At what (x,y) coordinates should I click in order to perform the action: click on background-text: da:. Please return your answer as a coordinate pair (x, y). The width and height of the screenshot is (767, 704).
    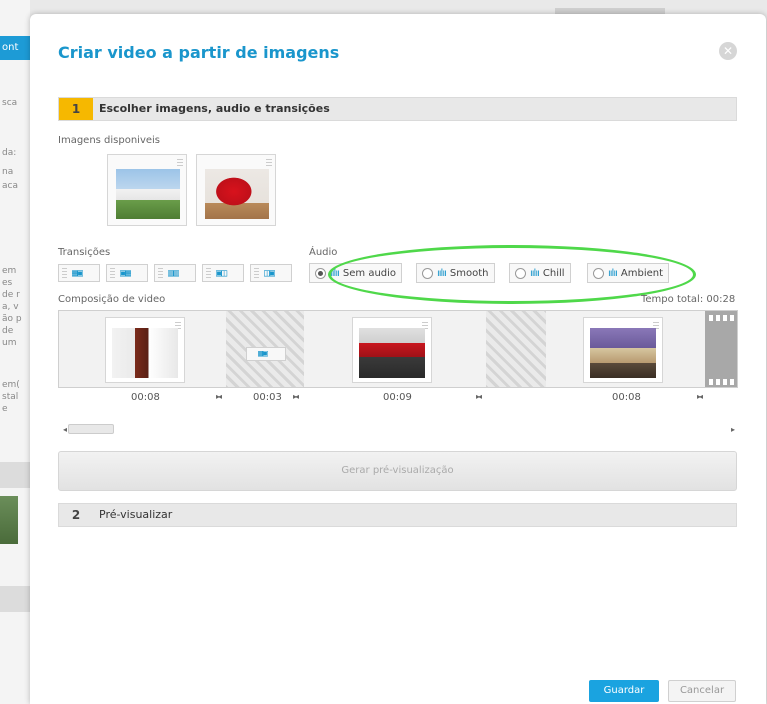
    Looking at the image, I should click on (9, 153).